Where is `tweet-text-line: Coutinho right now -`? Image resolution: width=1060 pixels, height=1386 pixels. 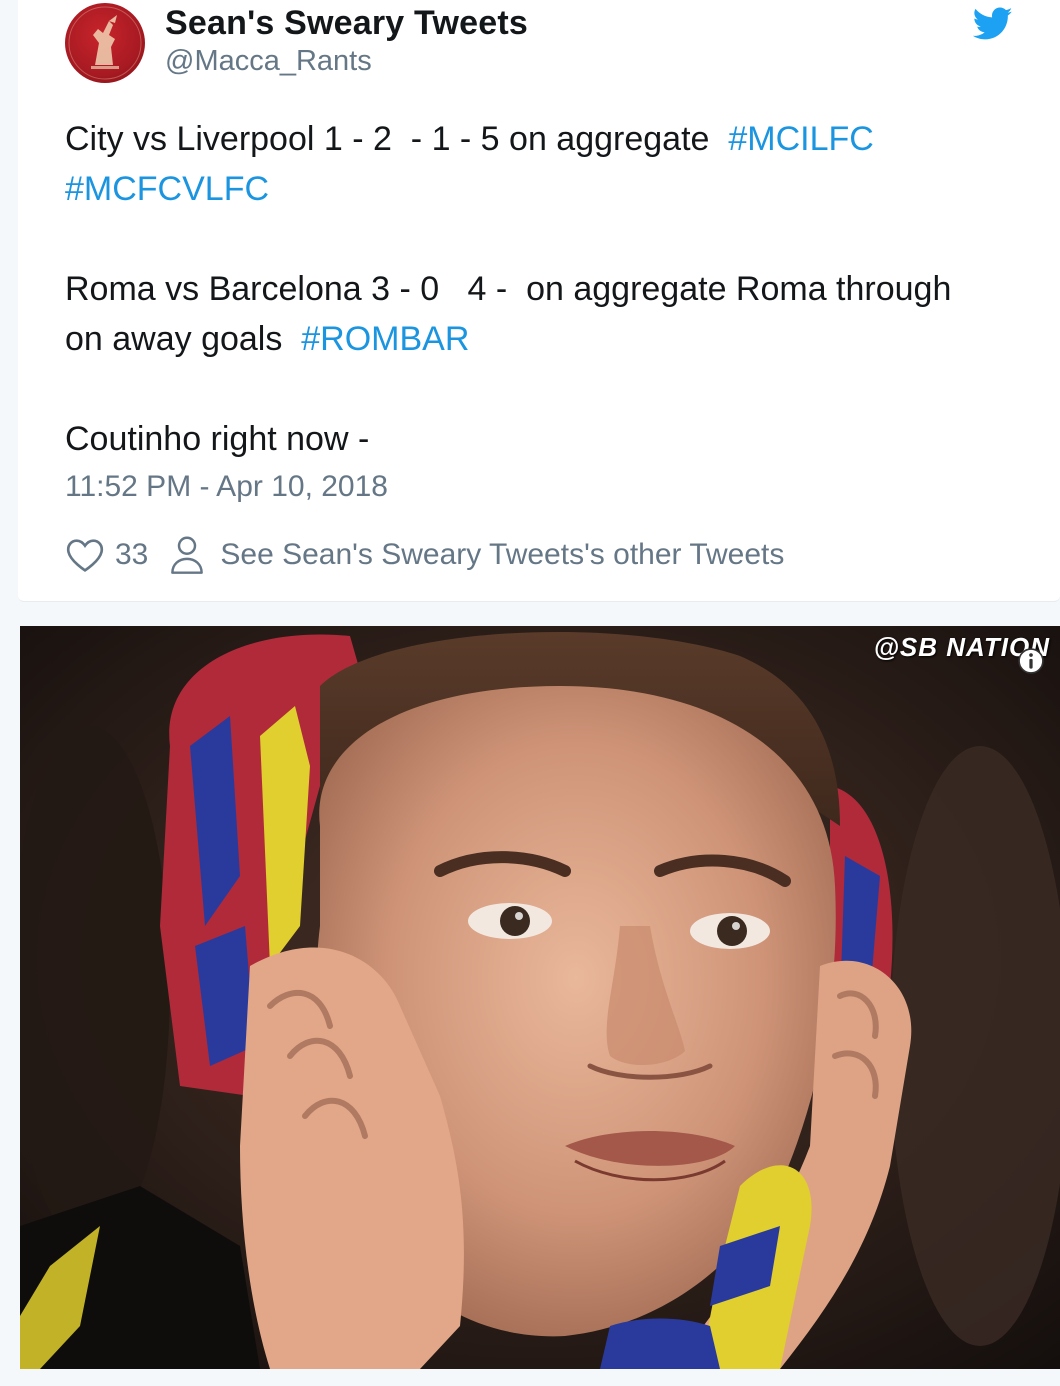 tweet-text-line: Coutinho right now - is located at coordinates (545, 439).